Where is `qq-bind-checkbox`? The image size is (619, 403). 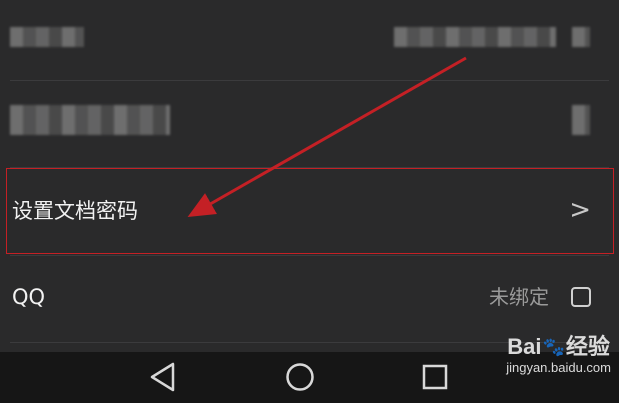 qq-bind-checkbox is located at coordinates (581, 297).